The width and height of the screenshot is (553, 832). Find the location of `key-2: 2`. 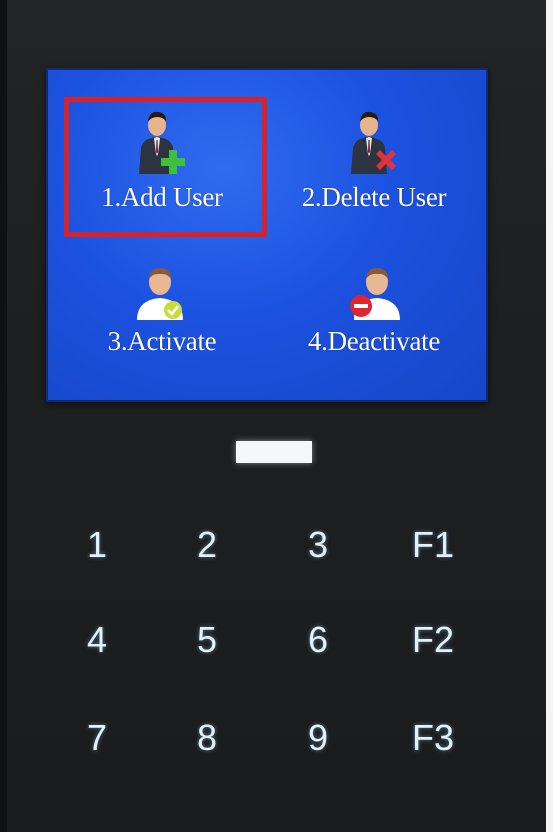

key-2: 2 is located at coordinates (207, 545).